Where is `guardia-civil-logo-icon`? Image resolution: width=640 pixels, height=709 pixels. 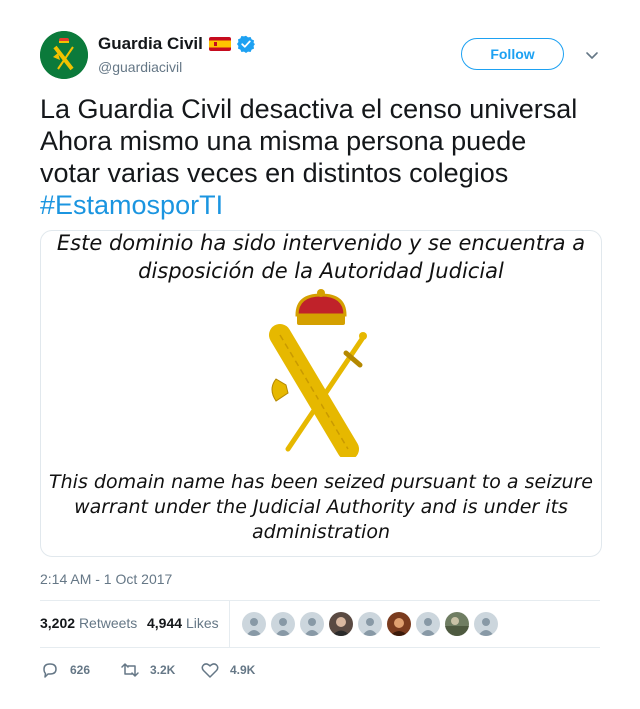 guardia-civil-logo-icon is located at coordinates (64, 55).